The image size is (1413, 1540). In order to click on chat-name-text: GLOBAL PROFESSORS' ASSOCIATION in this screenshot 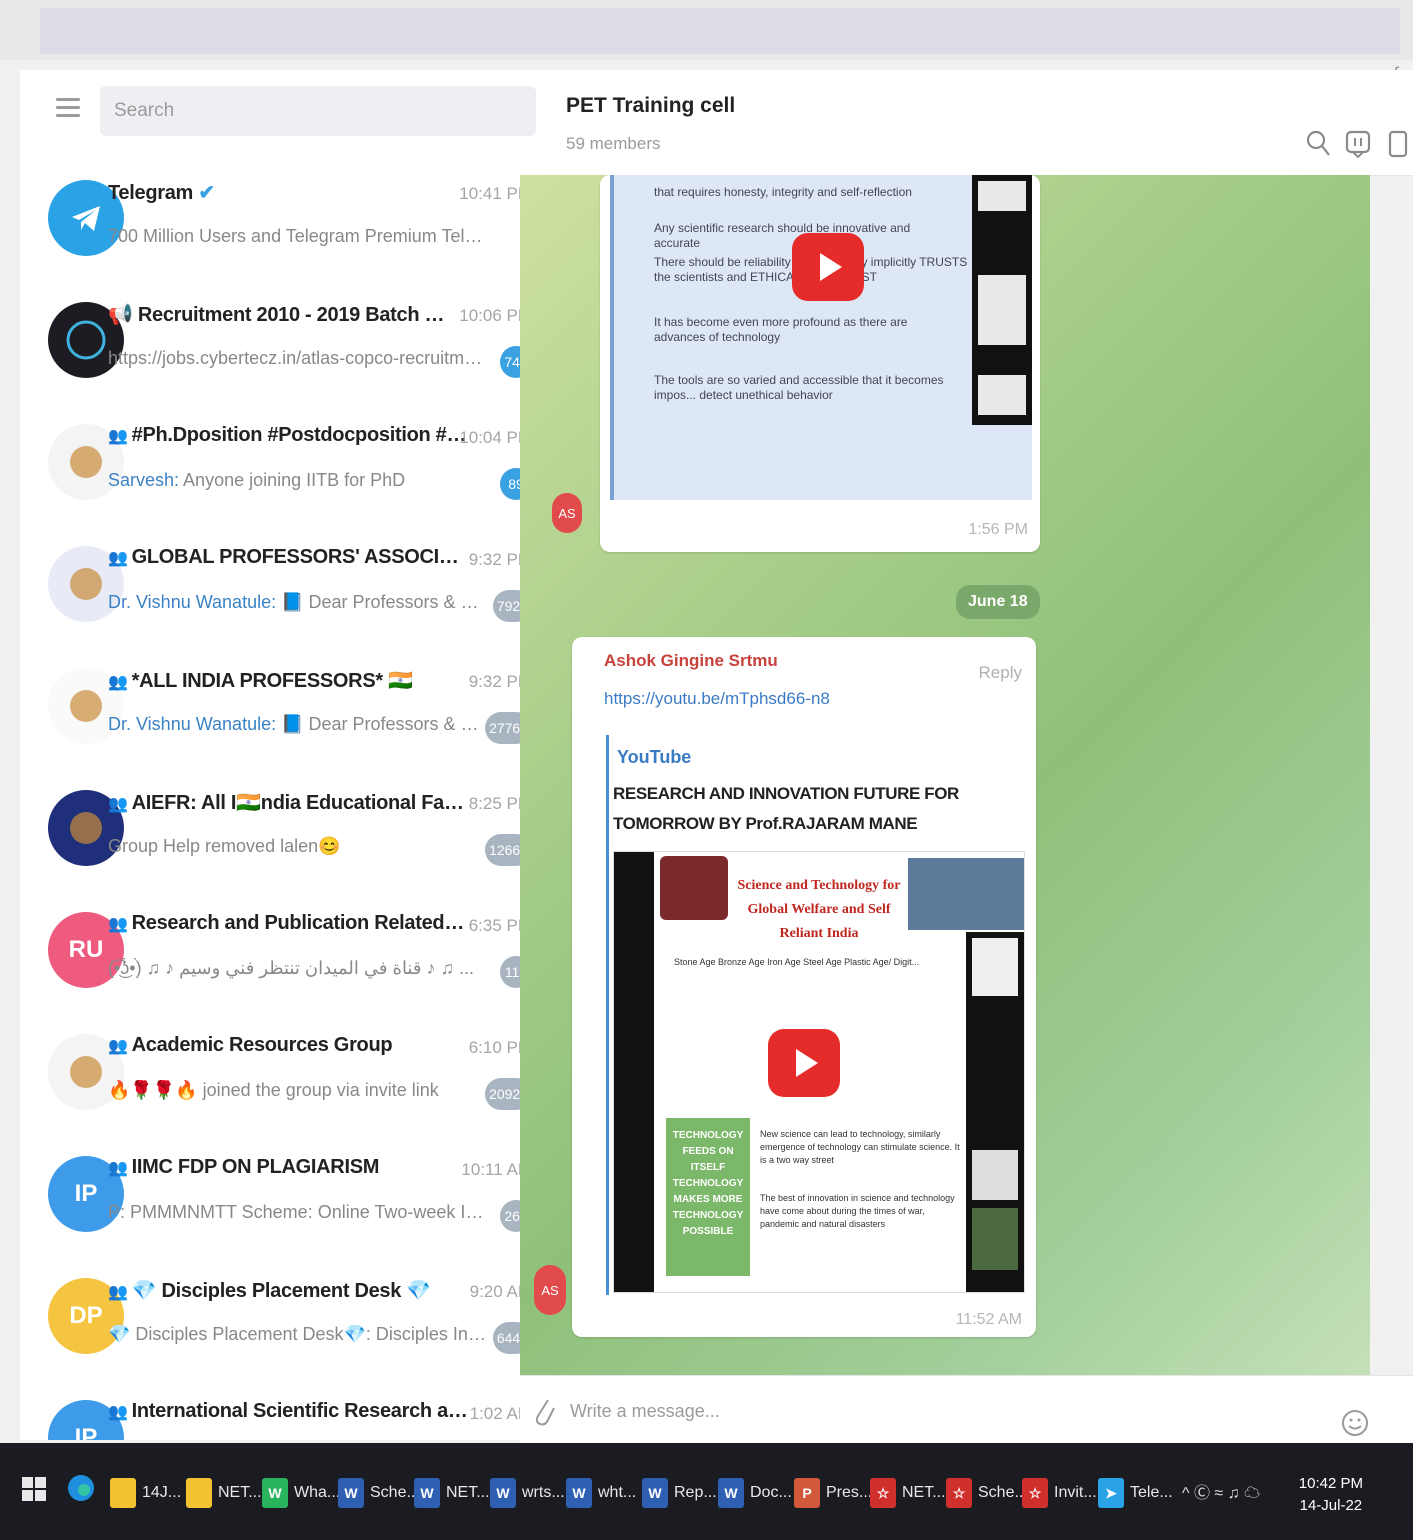, I will do `click(299, 557)`.